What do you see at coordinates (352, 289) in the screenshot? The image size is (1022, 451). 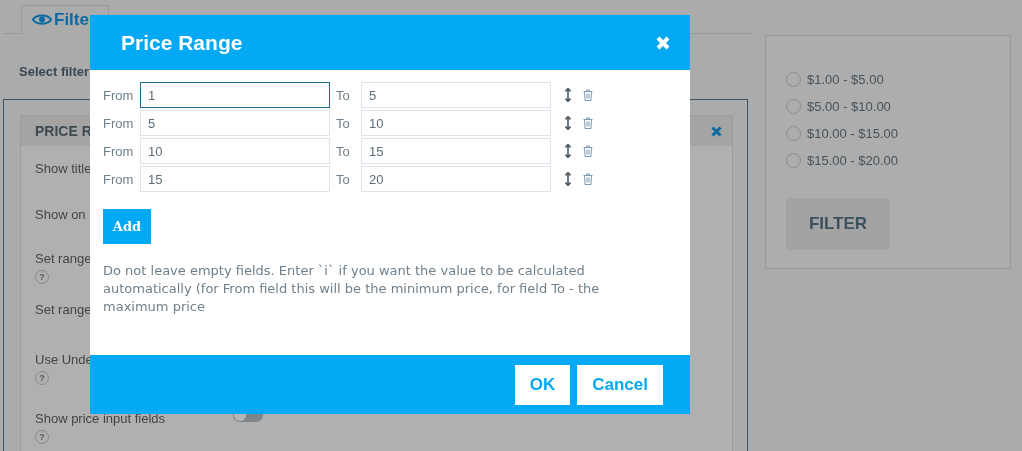 I see `help-text: Do not leave empty fields. Enter `i` if you want the value to be calculated automatically (for From field this will be the minimum price, for field To - the maximum price` at bounding box center [352, 289].